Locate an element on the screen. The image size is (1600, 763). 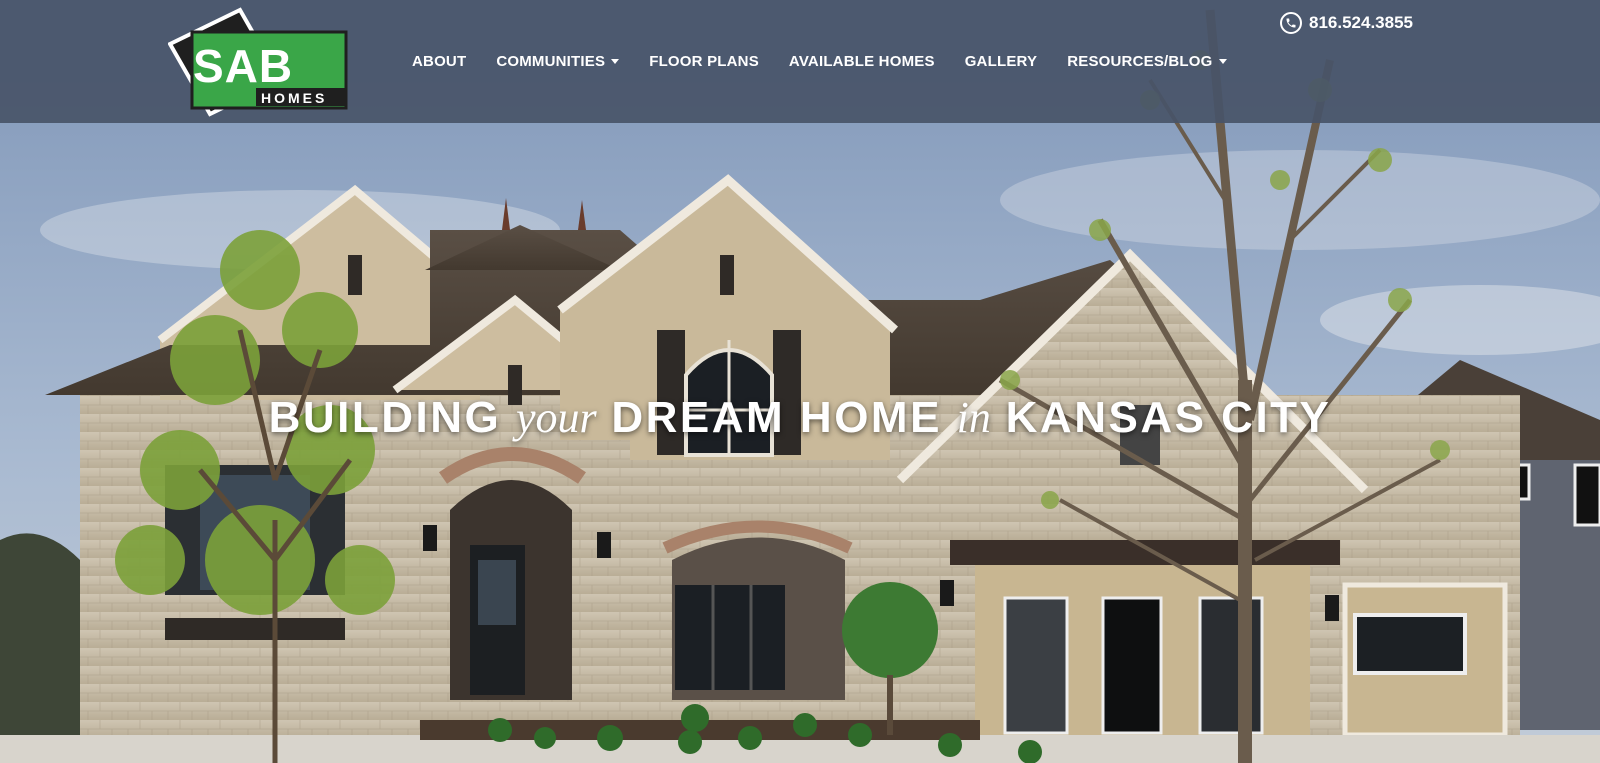
hero-headline: BUILDING your DREAM HOME in KANSAS CITY is located at coordinates (800, 417).